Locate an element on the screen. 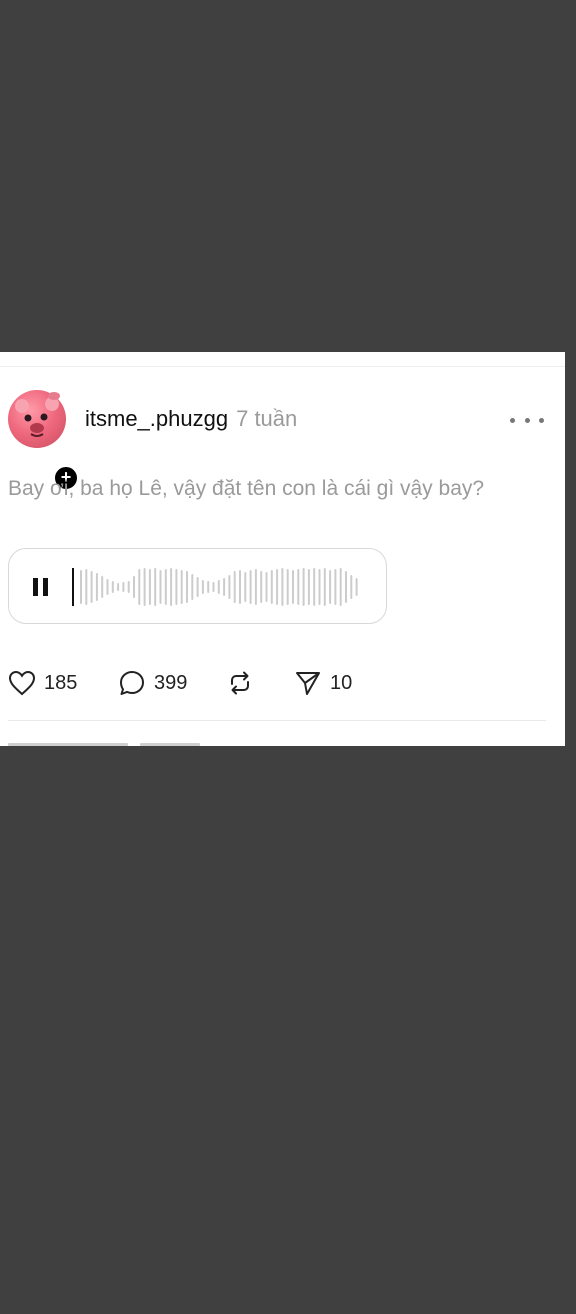  more-icon is located at coordinates (527, 420).